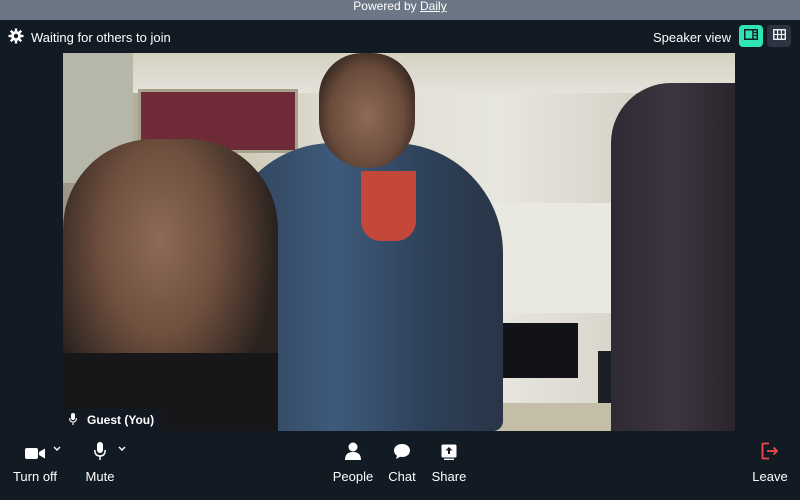 The width and height of the screenshot is (800, 500). I want to click on powered-by-banner: Powered by Daily, so click(400, 10).